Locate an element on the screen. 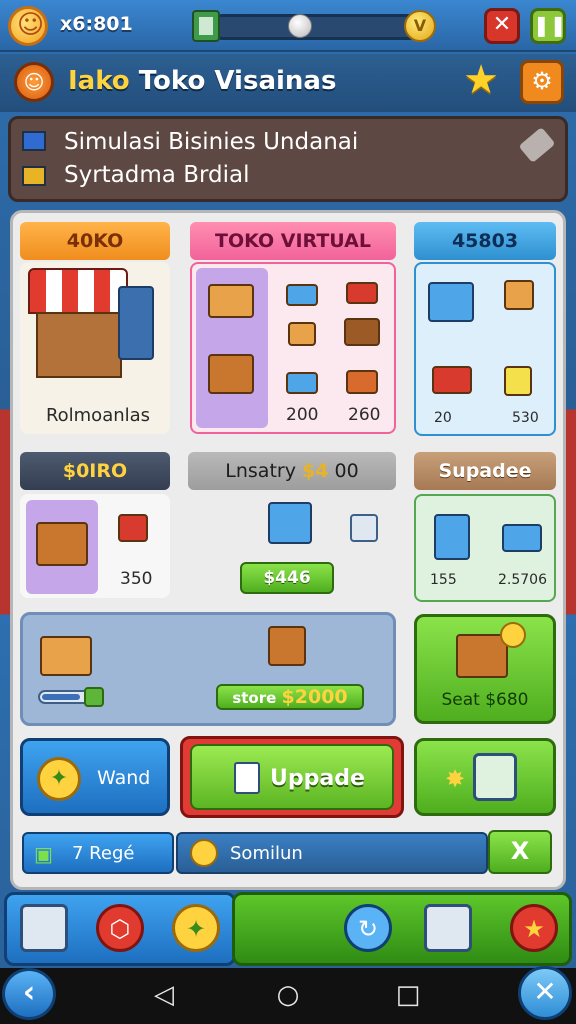 The image size is (576, 1024). blue-package-icon is located at coordinates (290, 523).